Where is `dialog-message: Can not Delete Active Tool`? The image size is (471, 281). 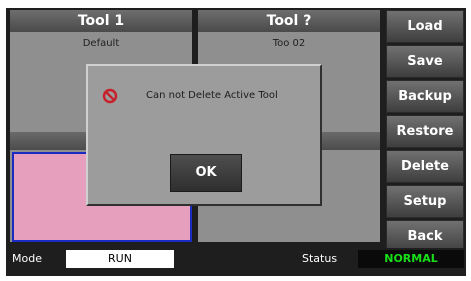
dialog-message: Can not Delete Active Tool is located at coordinates (212, 95).